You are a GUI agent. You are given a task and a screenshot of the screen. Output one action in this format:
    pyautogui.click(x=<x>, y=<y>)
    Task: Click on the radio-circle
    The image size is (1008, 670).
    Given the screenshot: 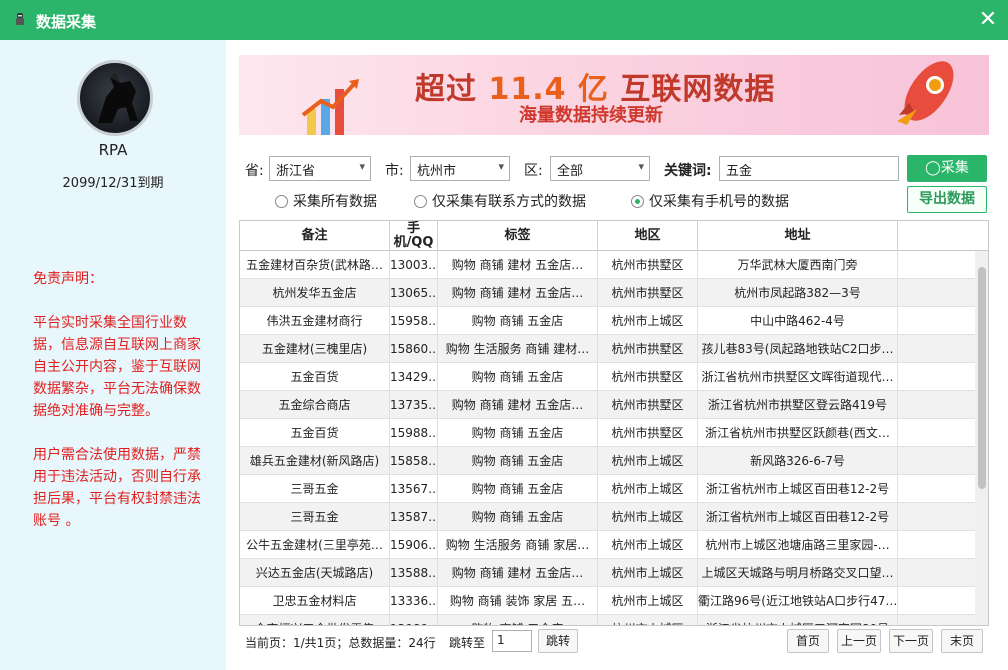 What is the action you would take?
    pyautogui.click(x=281, y=201)
    